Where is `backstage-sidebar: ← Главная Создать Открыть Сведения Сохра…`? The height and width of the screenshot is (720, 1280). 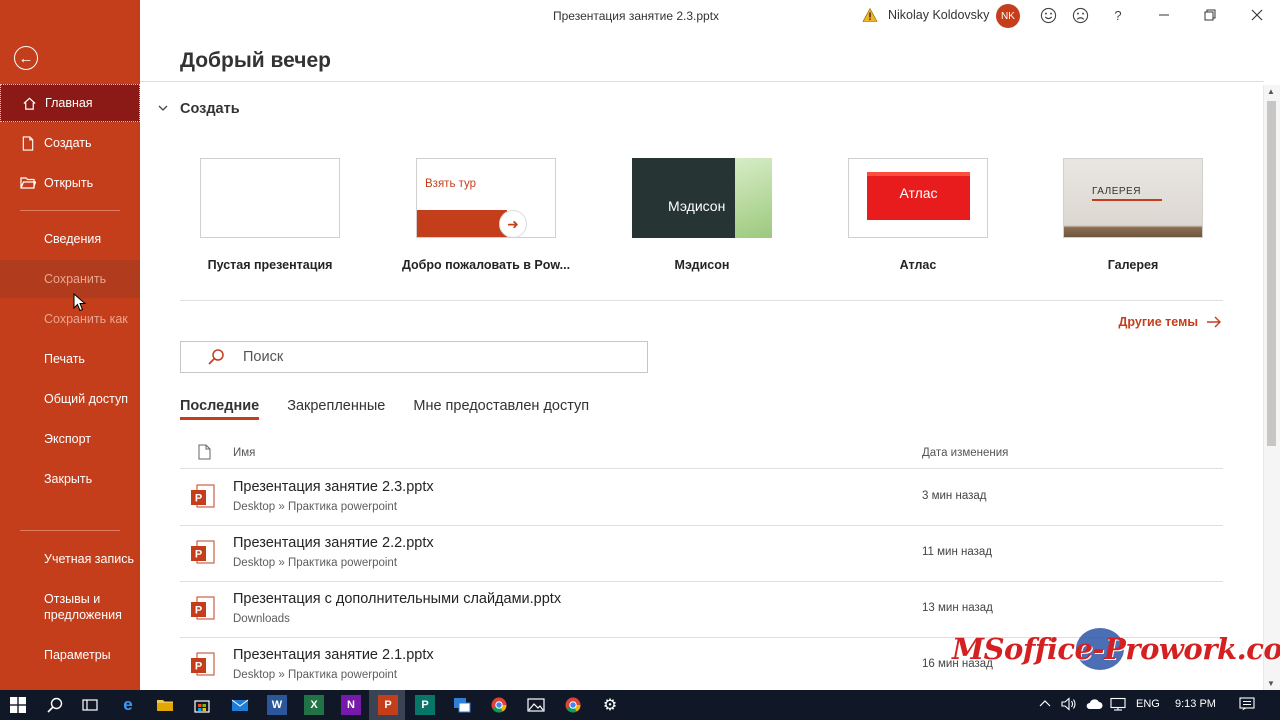
backstage-sidebar: ← Главная Создать Открыть Сведения Сохра… is located at coordinates (70, 345).